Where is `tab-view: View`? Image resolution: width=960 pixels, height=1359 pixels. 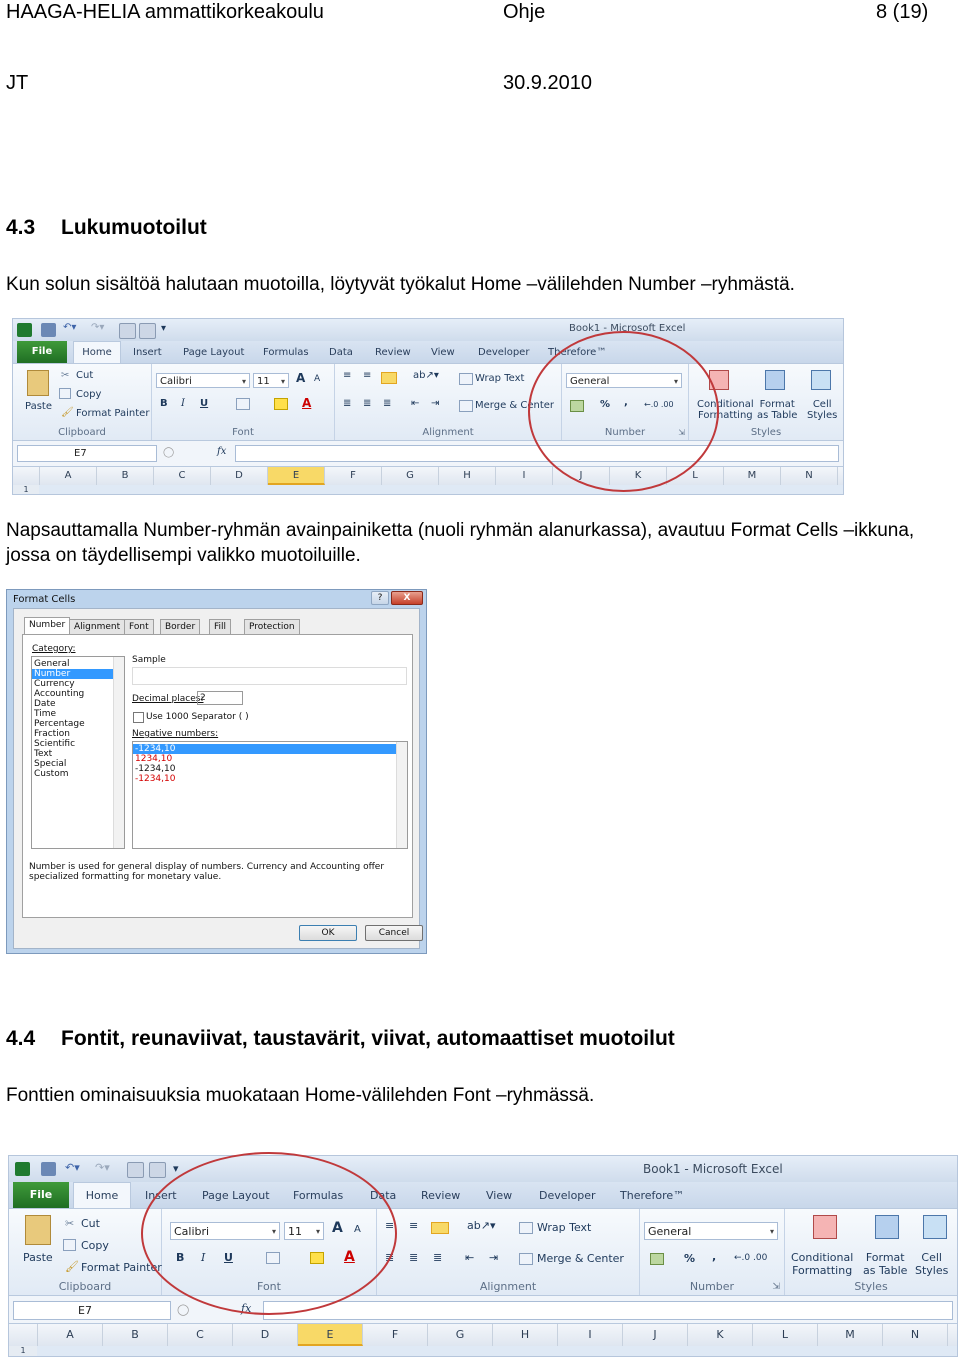
tab-view: View is located at coordinates (443, 352).